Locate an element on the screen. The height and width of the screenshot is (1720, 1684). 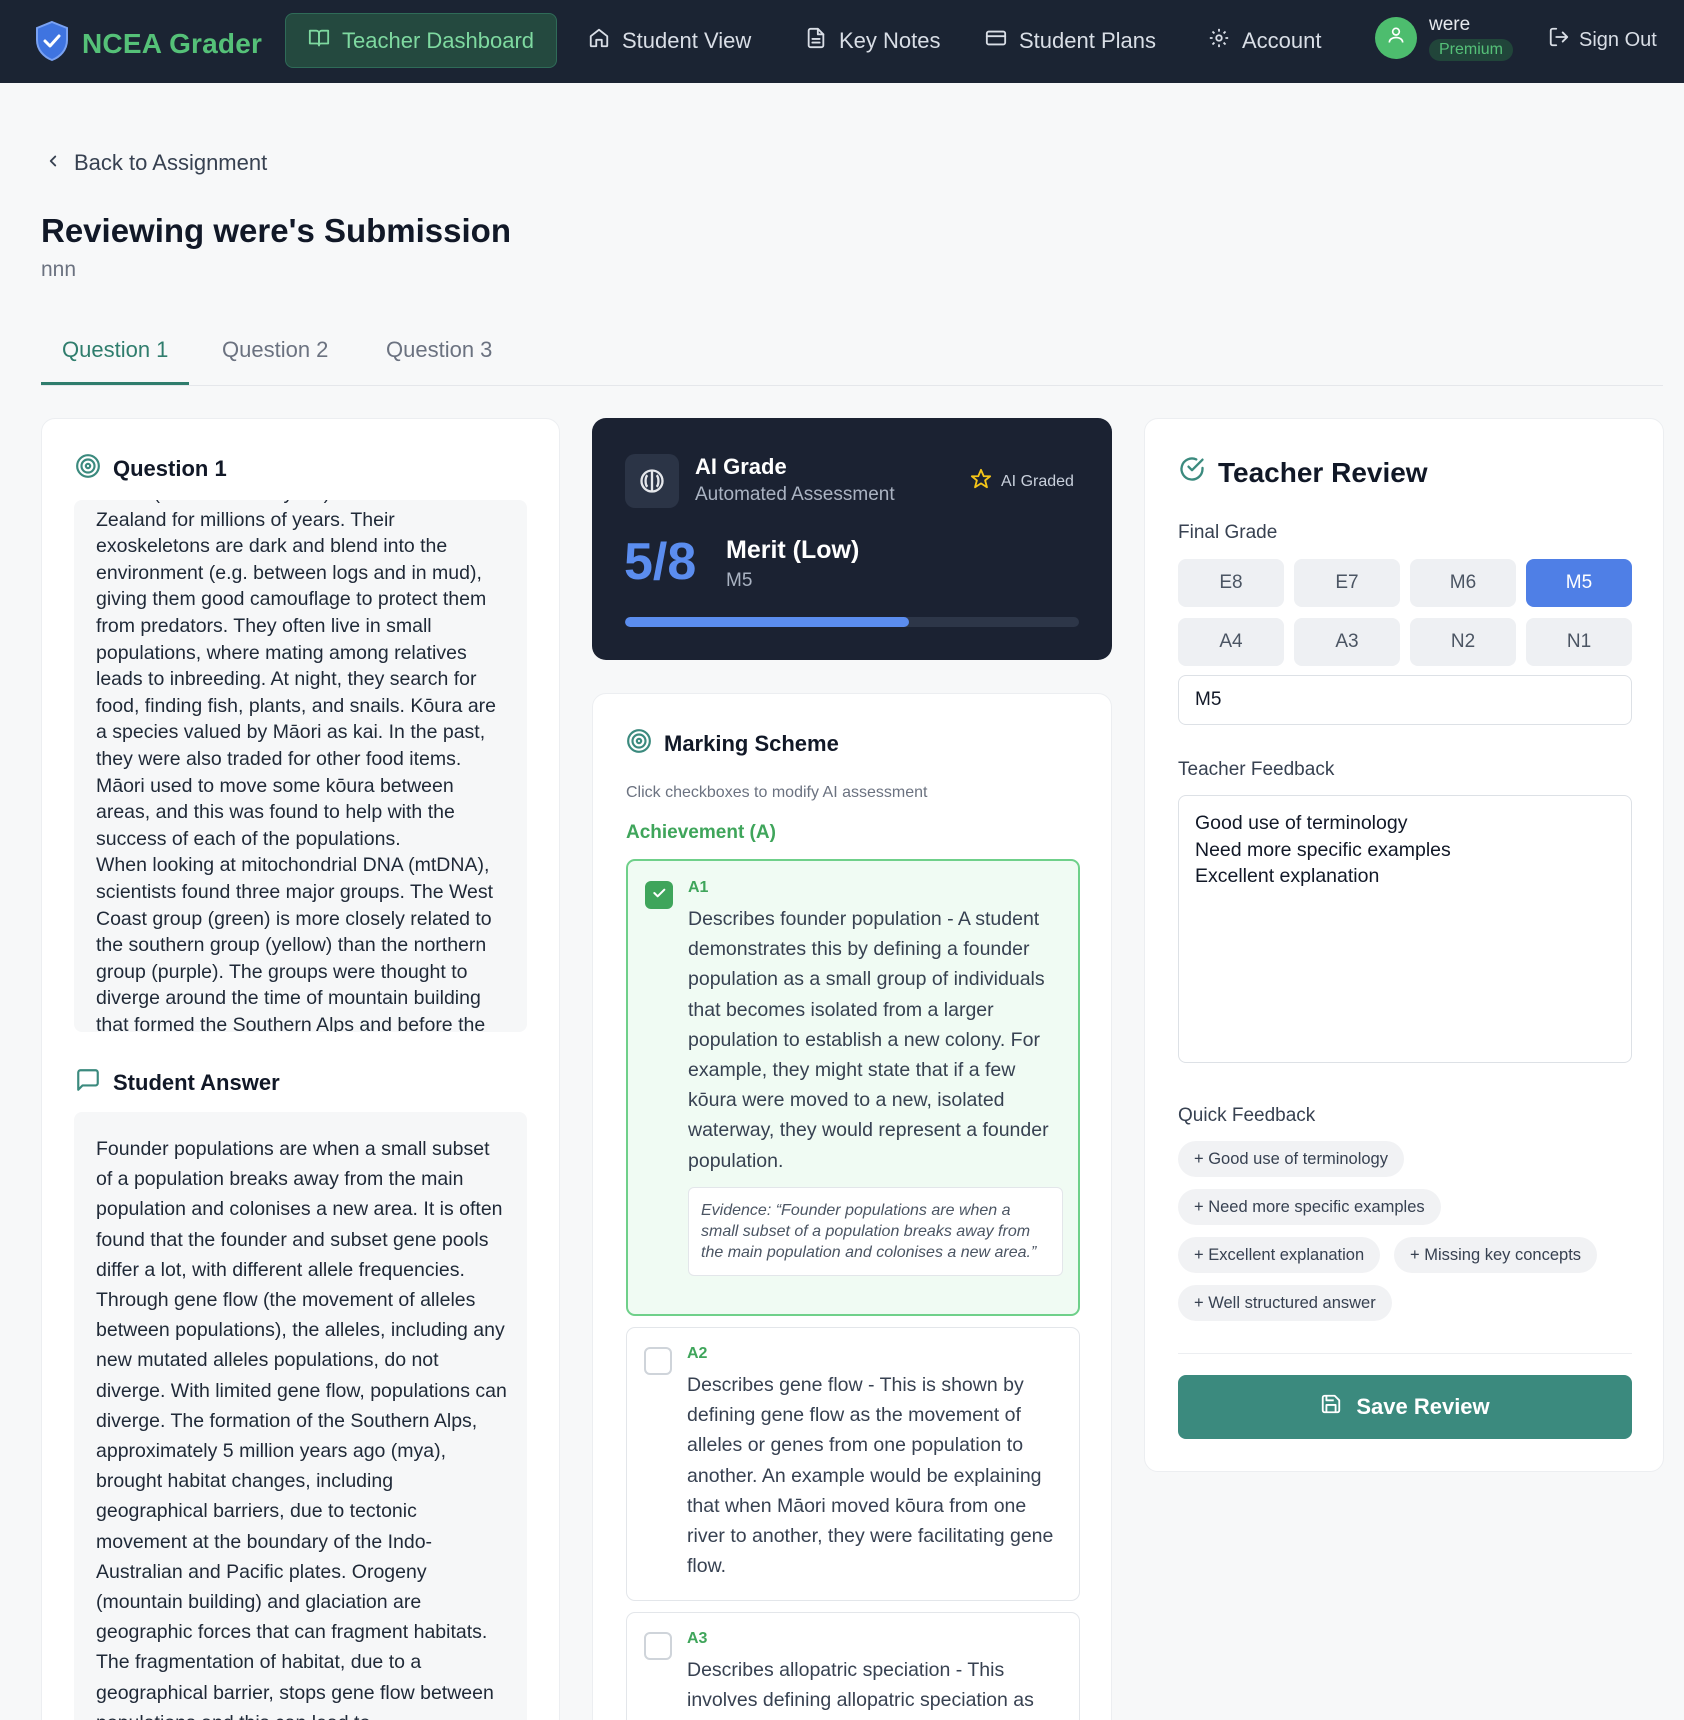
brand: NCEA Grader is located at coordinates (148, 43).